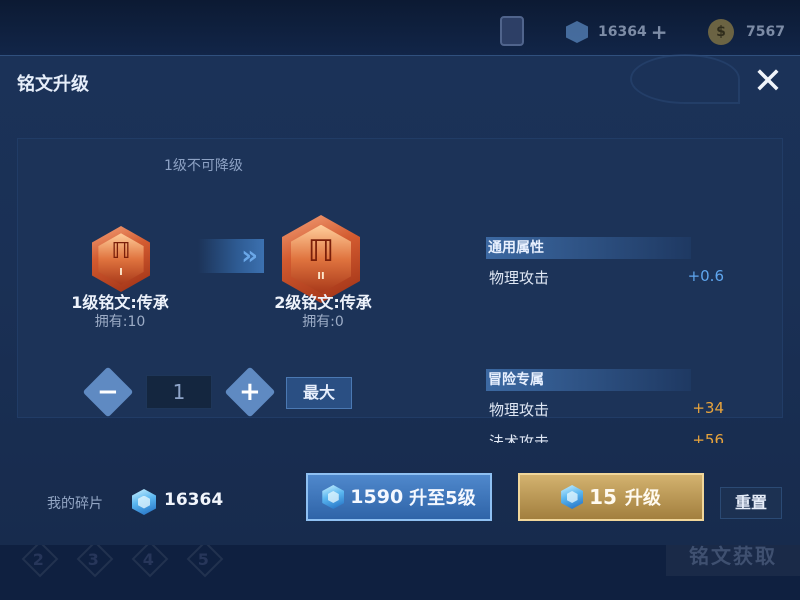 The image size is (800, 600). Describe the element at coordinates (204, 560) in the screenshot. I see `page-tab-label: 5` at that location.